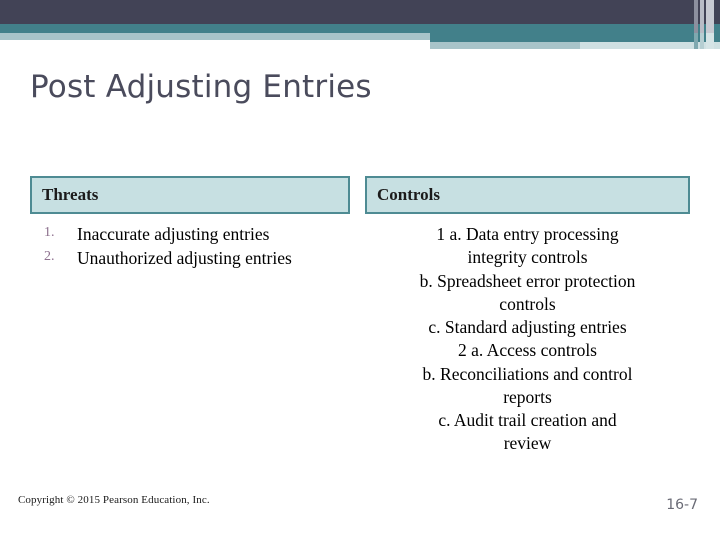 The width and height of the screenshot is (720, 540). I want to click on list-item: 1. Inaccurate adjusting entries, so click(190, 234).